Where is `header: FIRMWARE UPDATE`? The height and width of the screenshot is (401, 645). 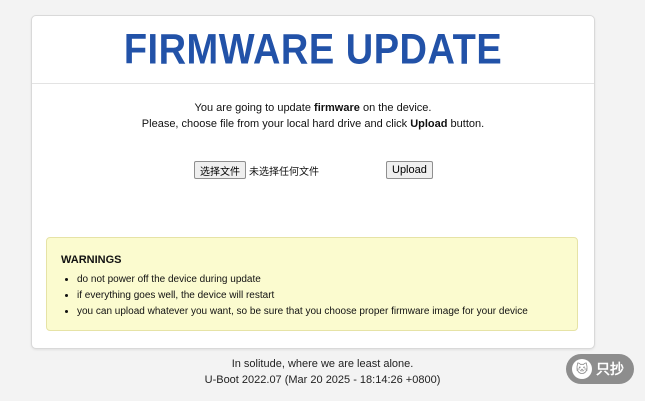 header: FIRMWARE UPDATE is located at coordinates (313, 50).